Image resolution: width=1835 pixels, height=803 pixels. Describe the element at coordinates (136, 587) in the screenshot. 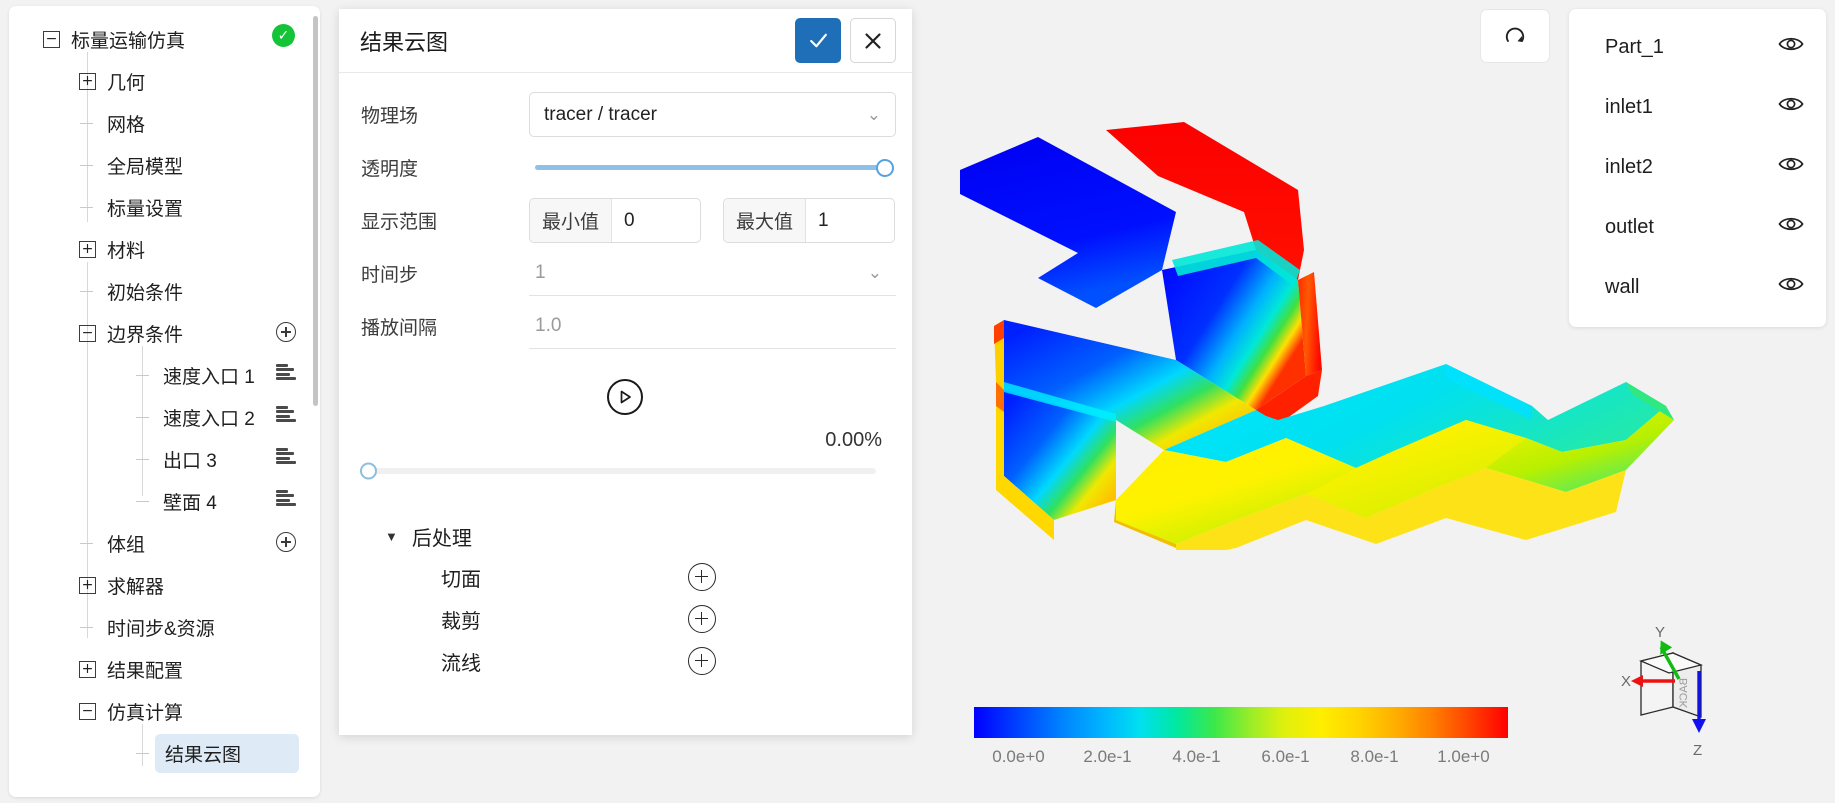

I see `tree-item-label: 求解器` at that location.